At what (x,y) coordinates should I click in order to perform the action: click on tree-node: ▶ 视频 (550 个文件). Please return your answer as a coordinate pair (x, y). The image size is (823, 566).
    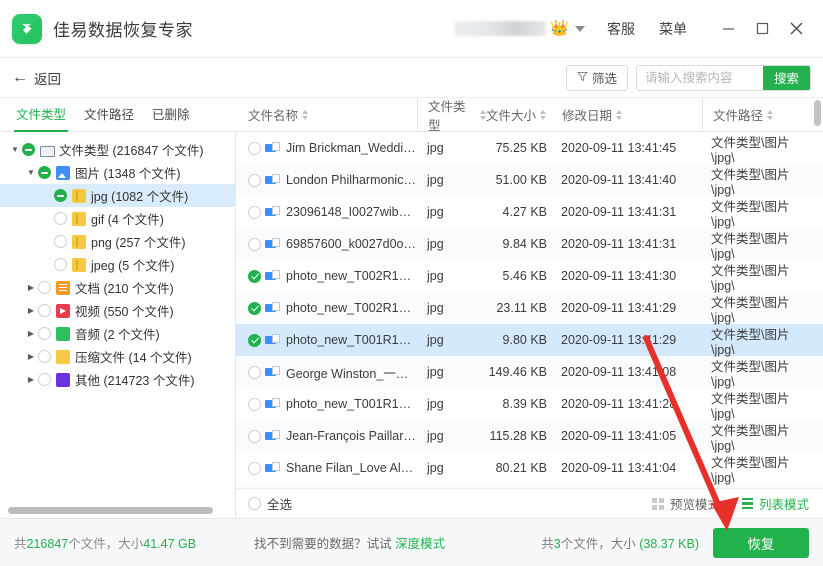
    Looking at the image, I should click on (117, 310).